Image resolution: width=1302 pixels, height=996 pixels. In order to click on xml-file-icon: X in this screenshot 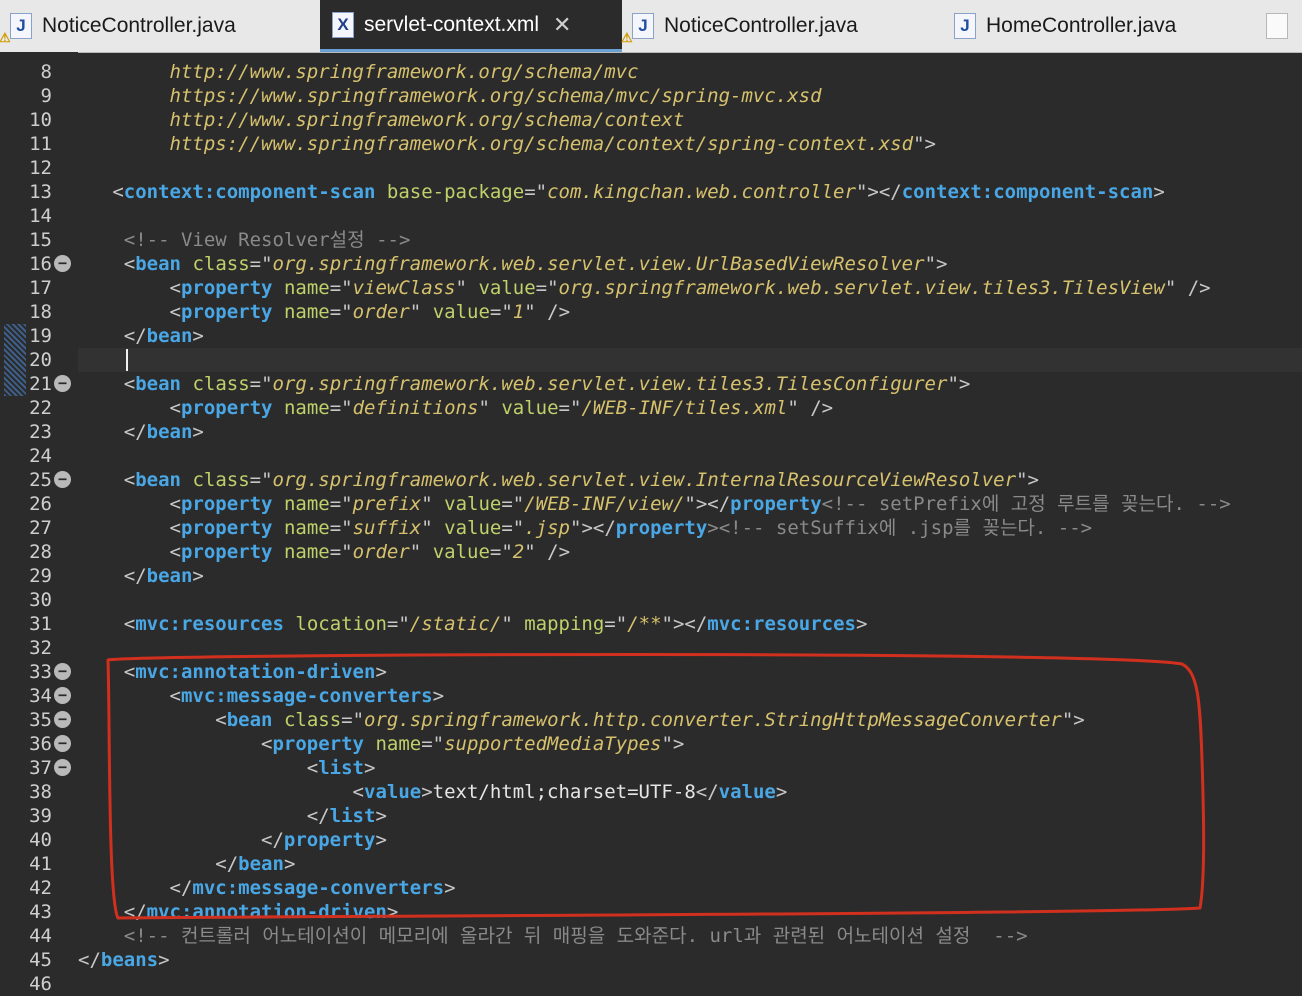, I will do `click(343, 24)`.